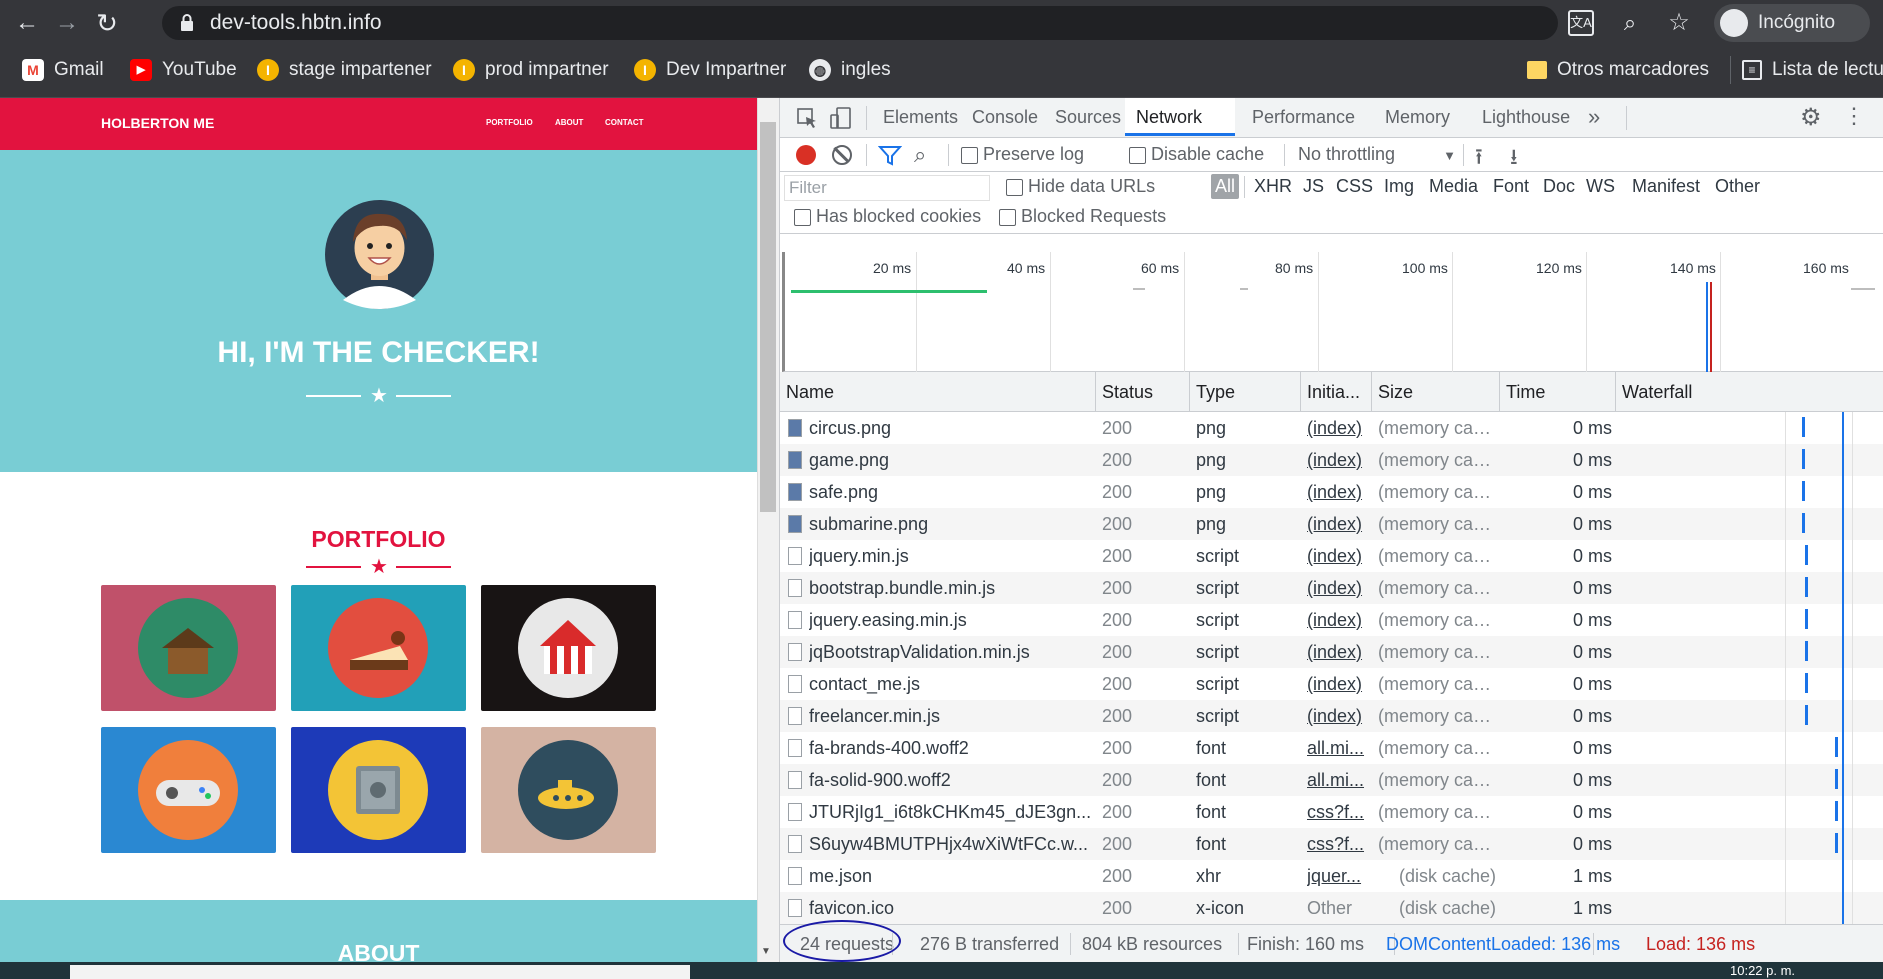 The image size is (1883, 979). What do you see at coordinates (183, 70) in the screenshot?
I see `bookmark-youtube: ▶ YouTube` at bounding box center [183, 70].